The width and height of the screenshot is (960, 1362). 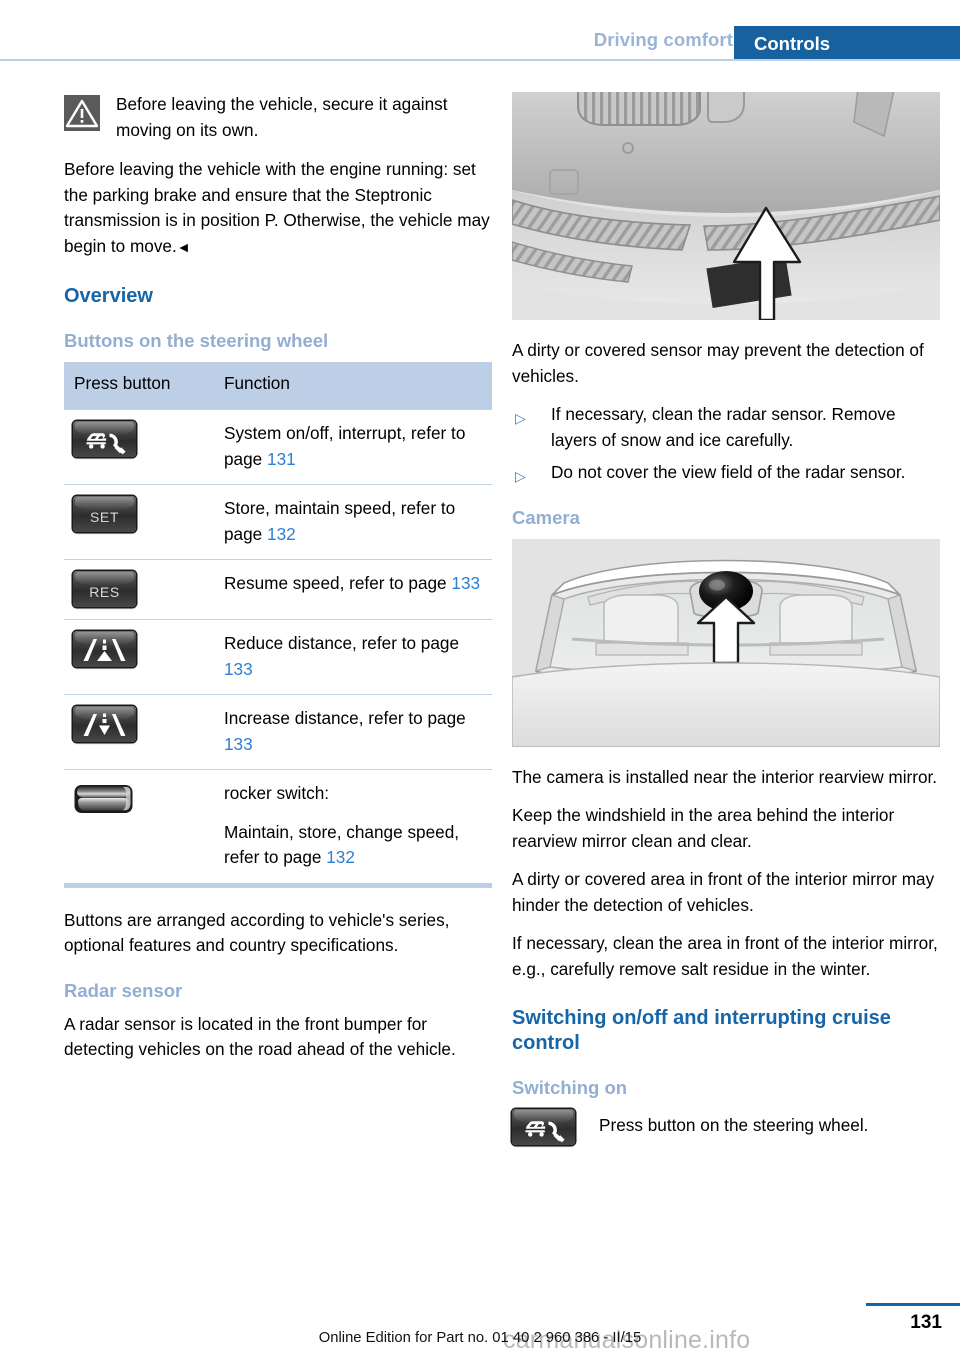 I want to click on function-line: Increase distance, refer to page 133, so click(x=353, y=731).